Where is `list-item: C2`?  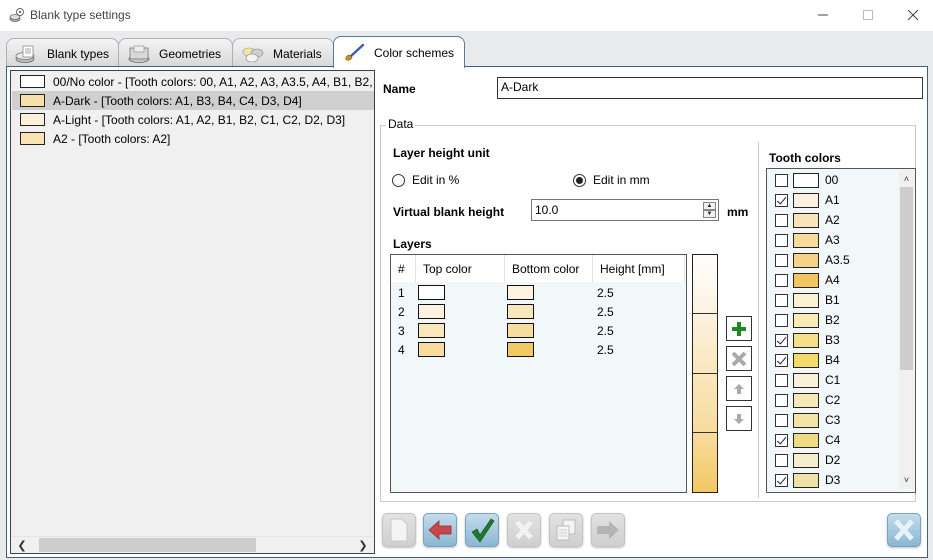 list-item: C2 is located at coordinates (834, 400).